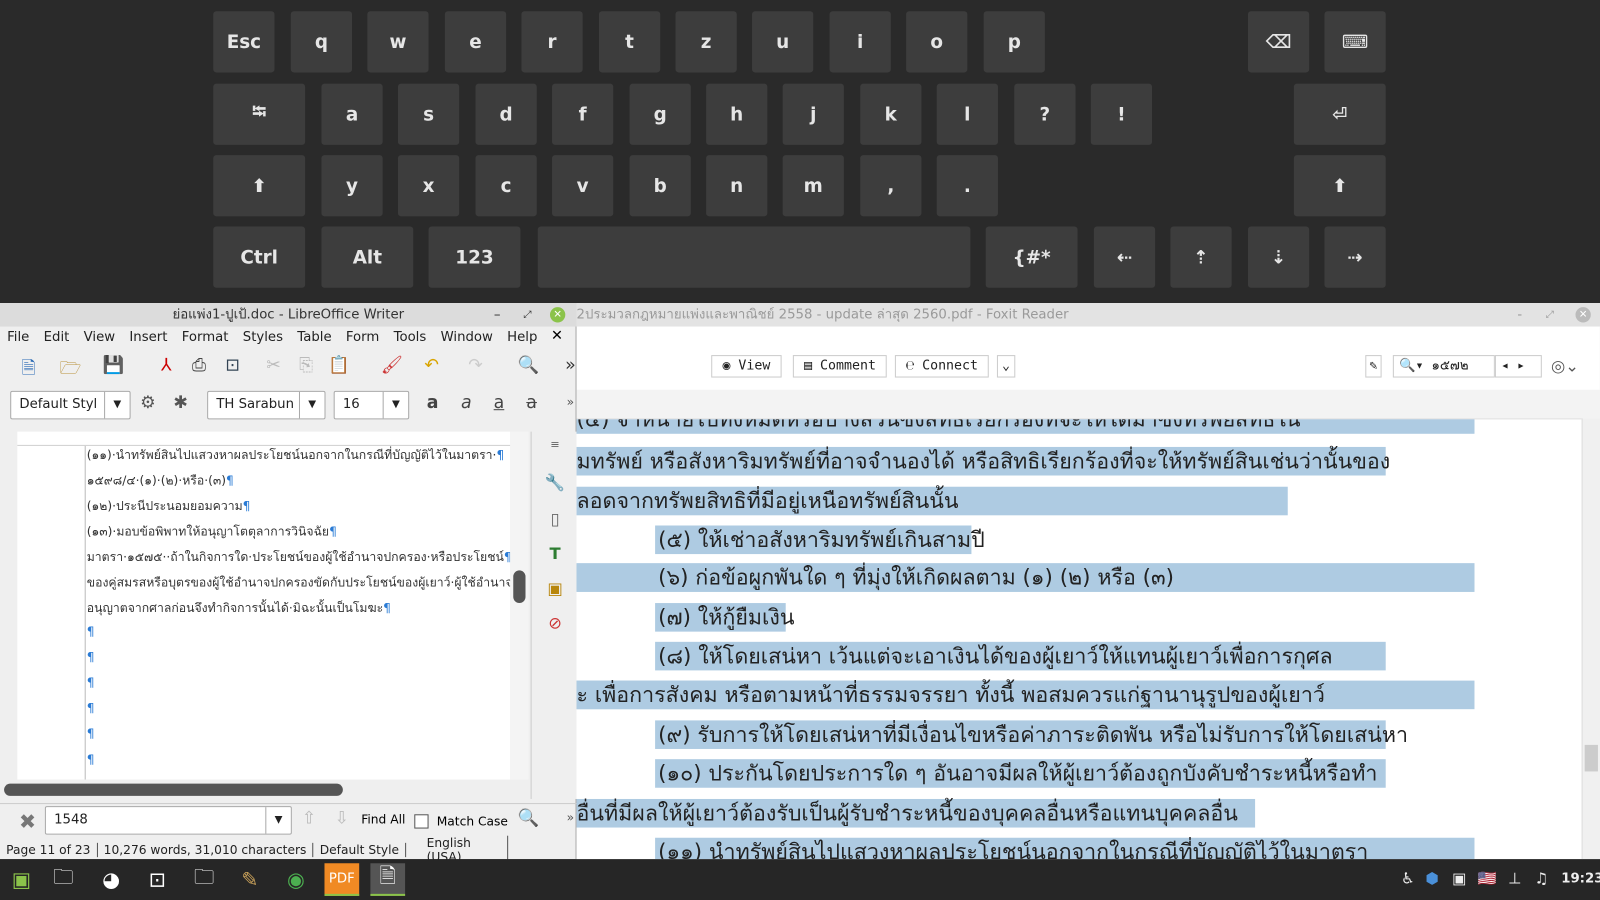 The width and height of the screenshot is (1600, 900). I want to click on key-g: g, so click(660, 114).